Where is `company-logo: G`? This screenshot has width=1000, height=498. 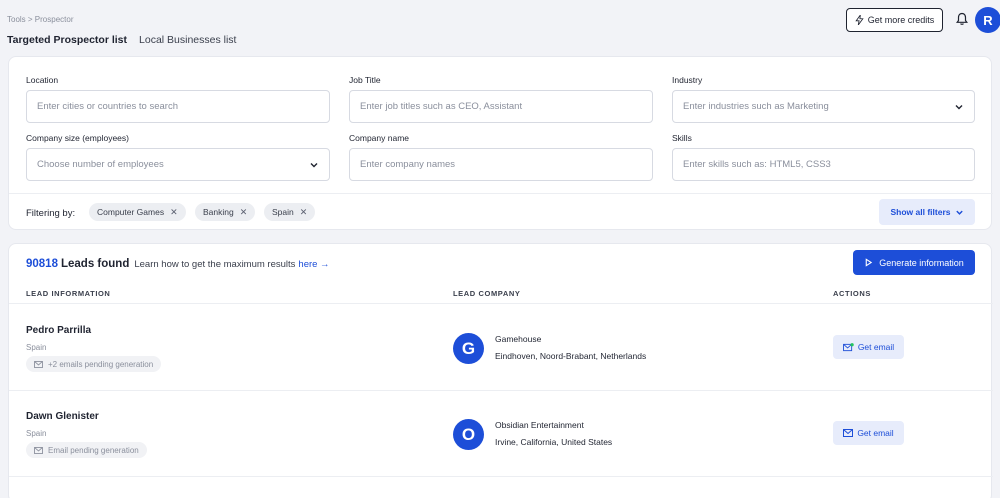
company-logo: G is located at coordinates (468, 348).